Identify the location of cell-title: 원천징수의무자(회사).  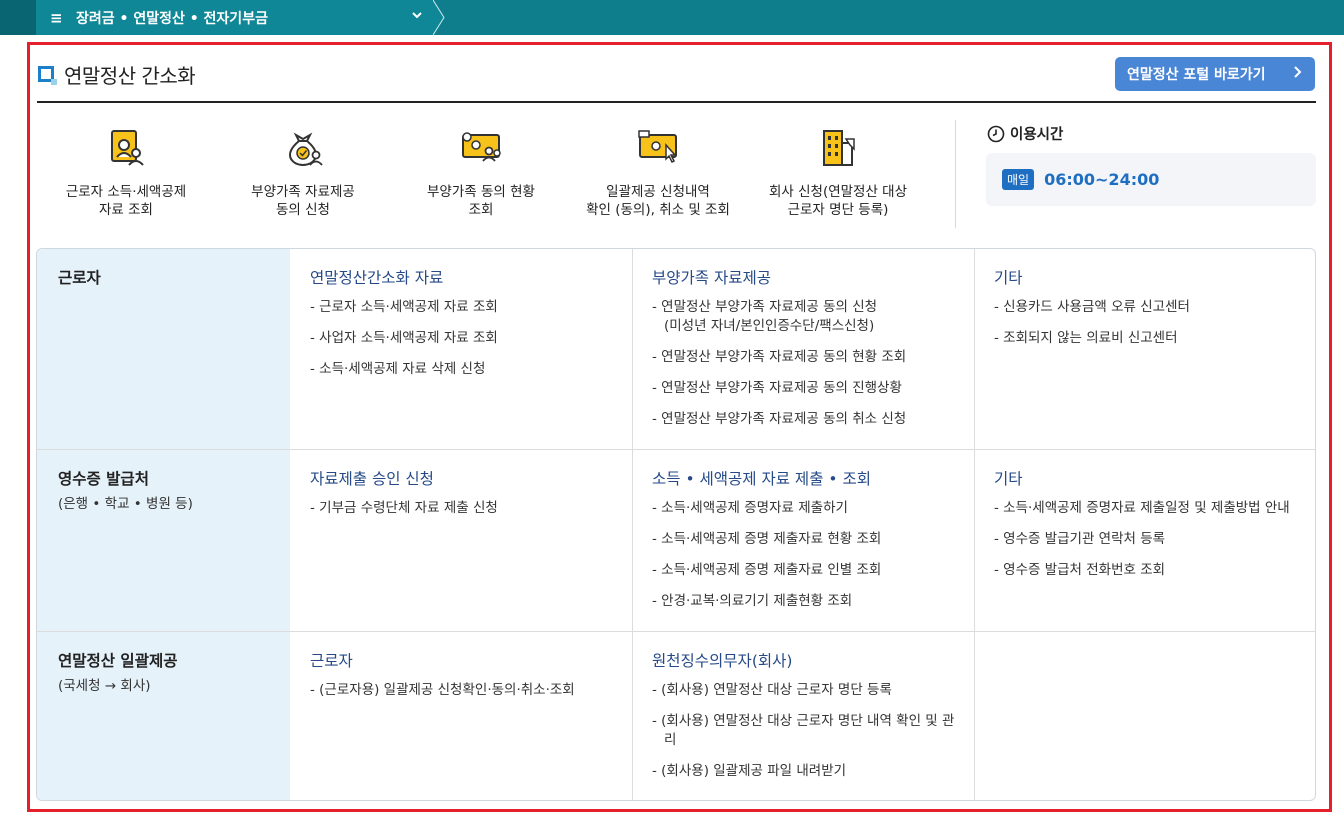
(804, 660).